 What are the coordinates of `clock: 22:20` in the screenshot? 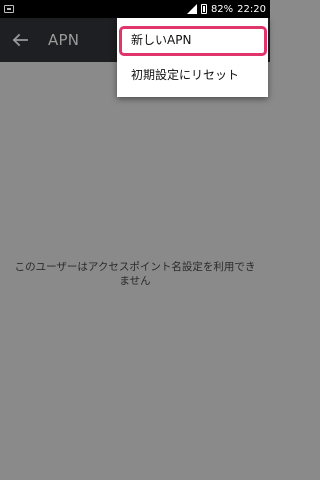 It's located at (251, 9).